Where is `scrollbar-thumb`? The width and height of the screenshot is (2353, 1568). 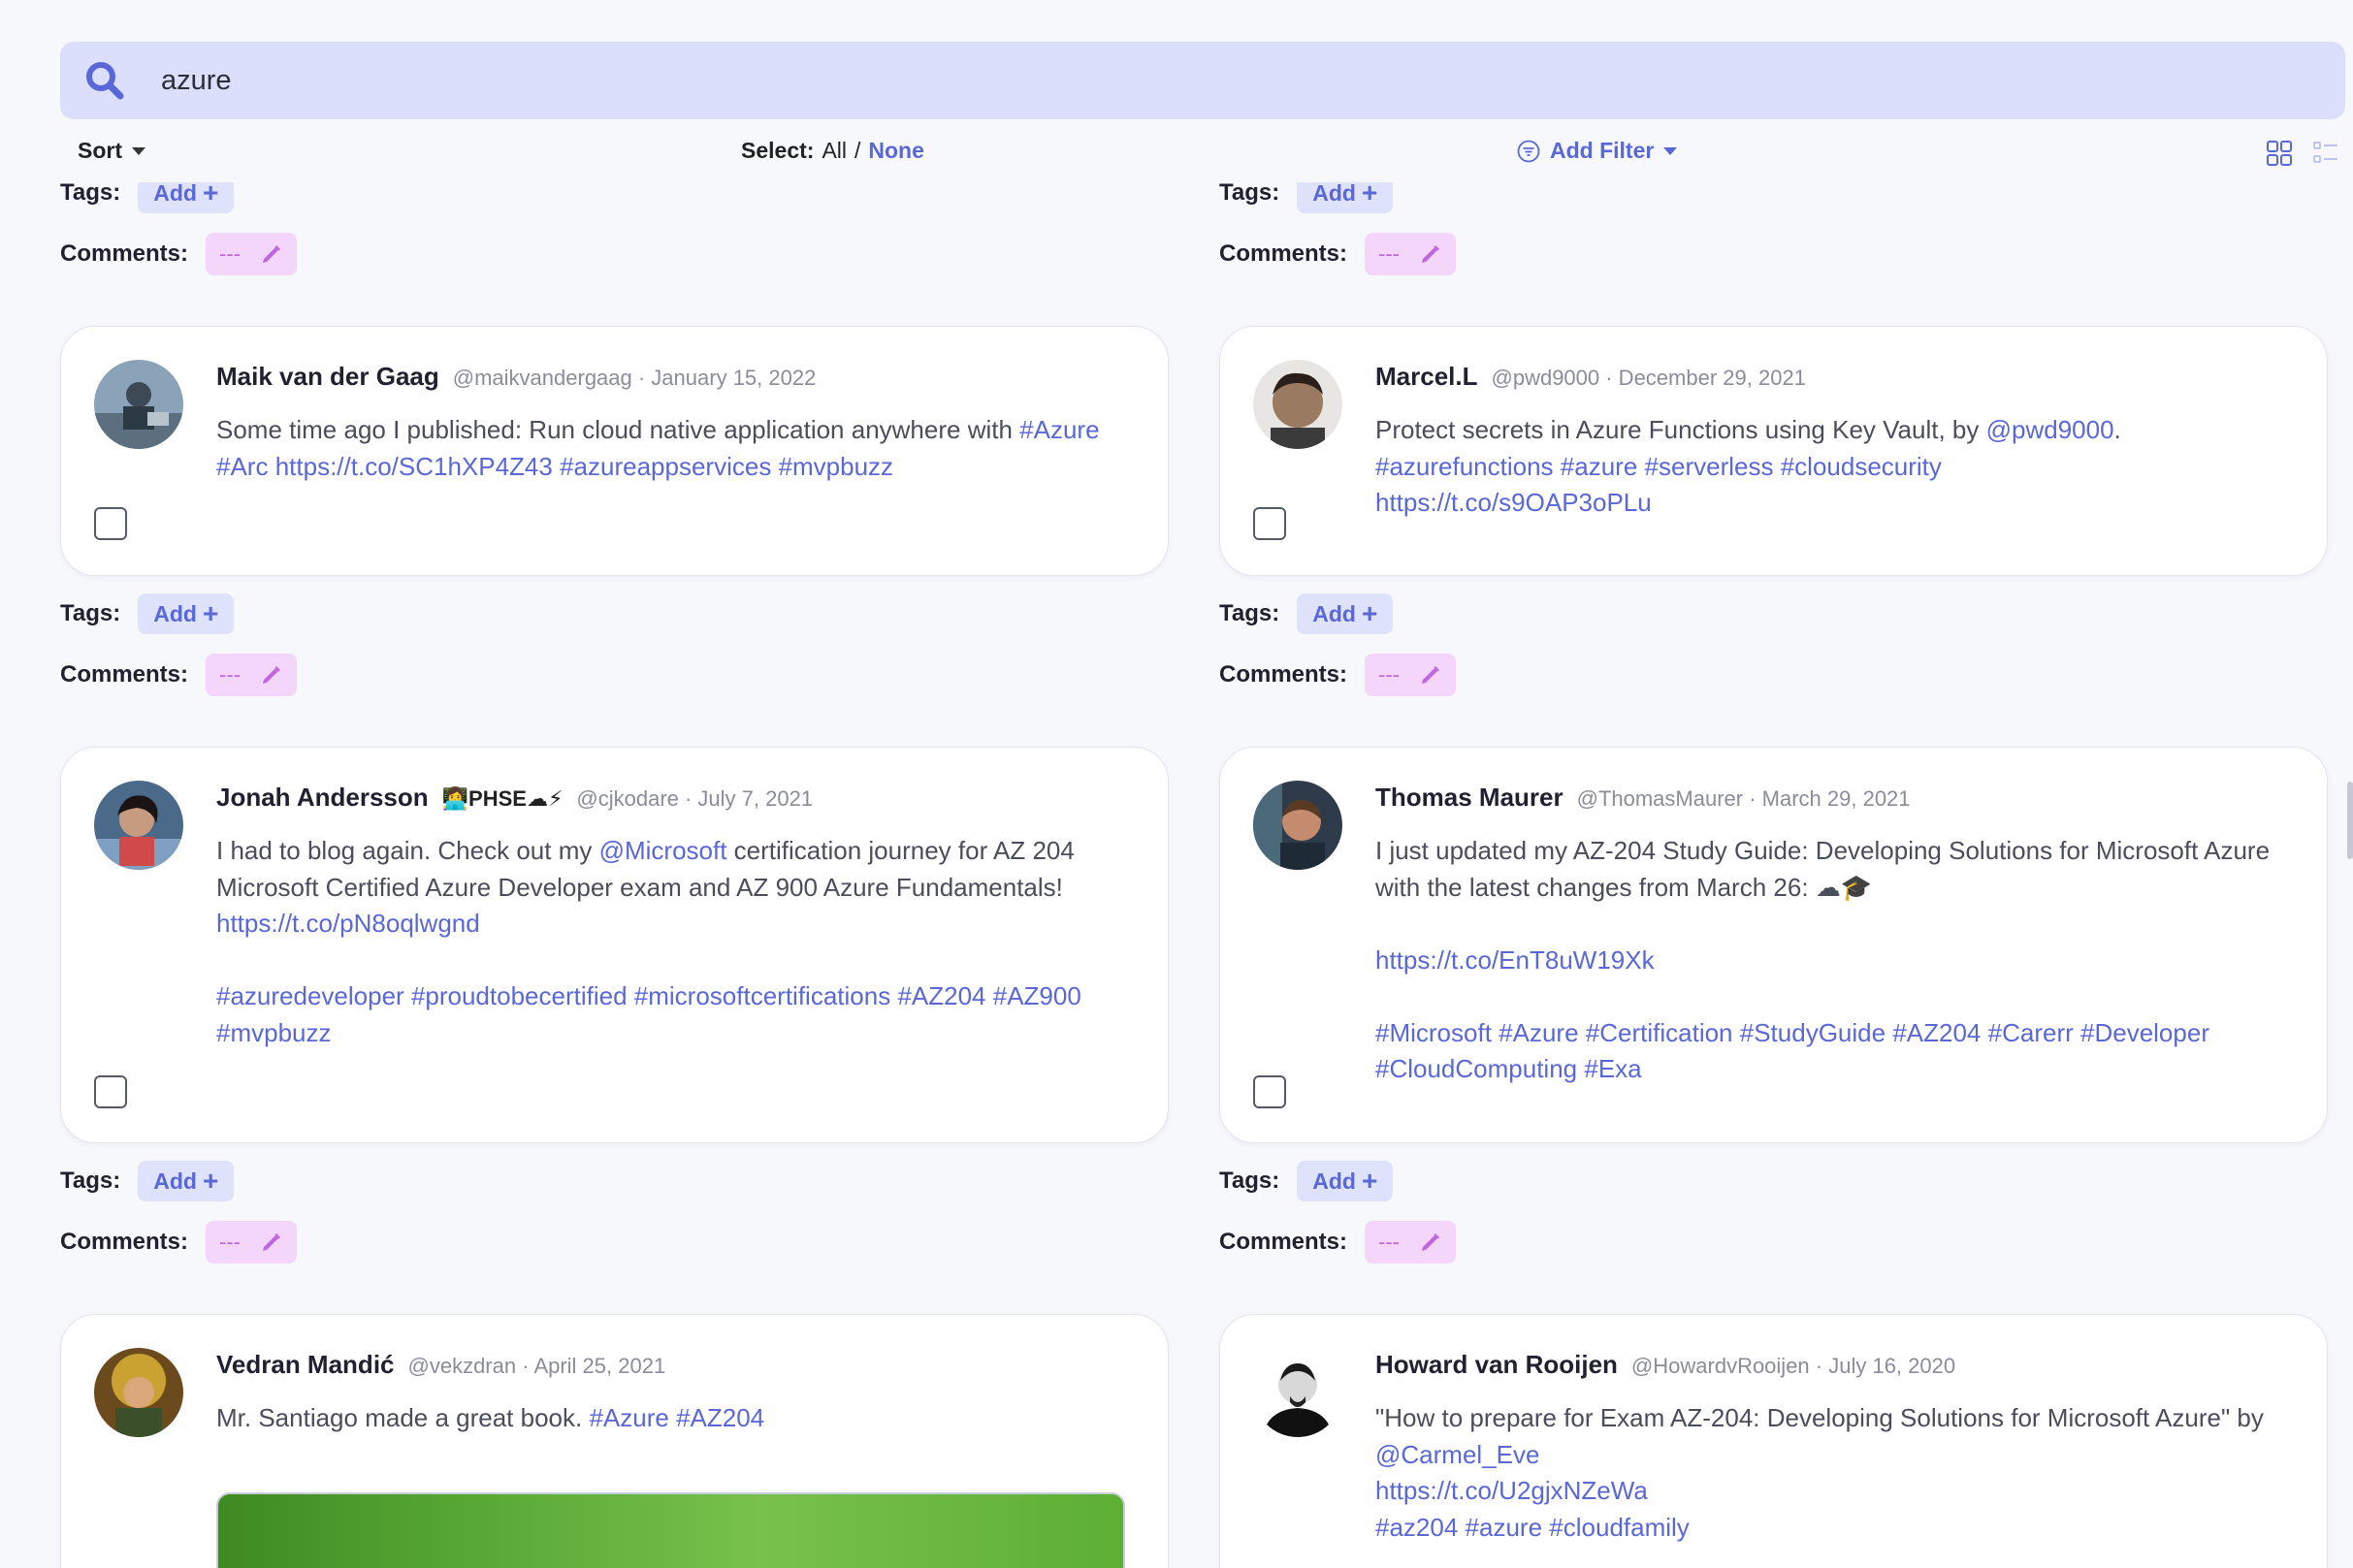 scrollbar-thumb is located at coordinates (2350, 820).